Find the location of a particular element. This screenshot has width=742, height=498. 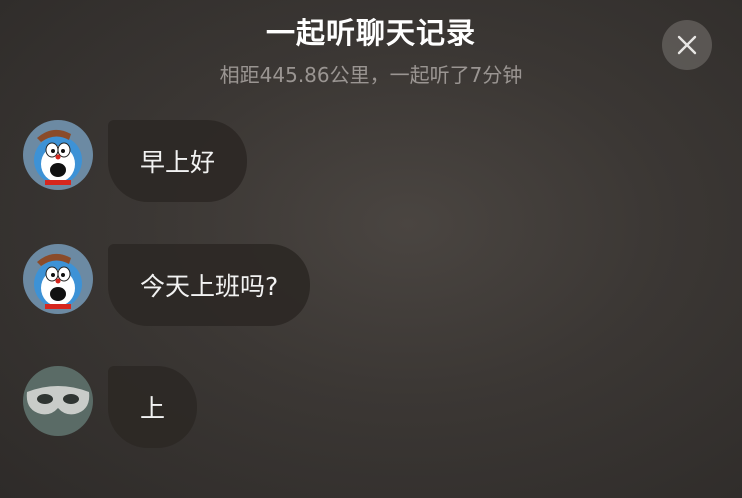

mask-avatar-image is located at coordinates (58, 401).